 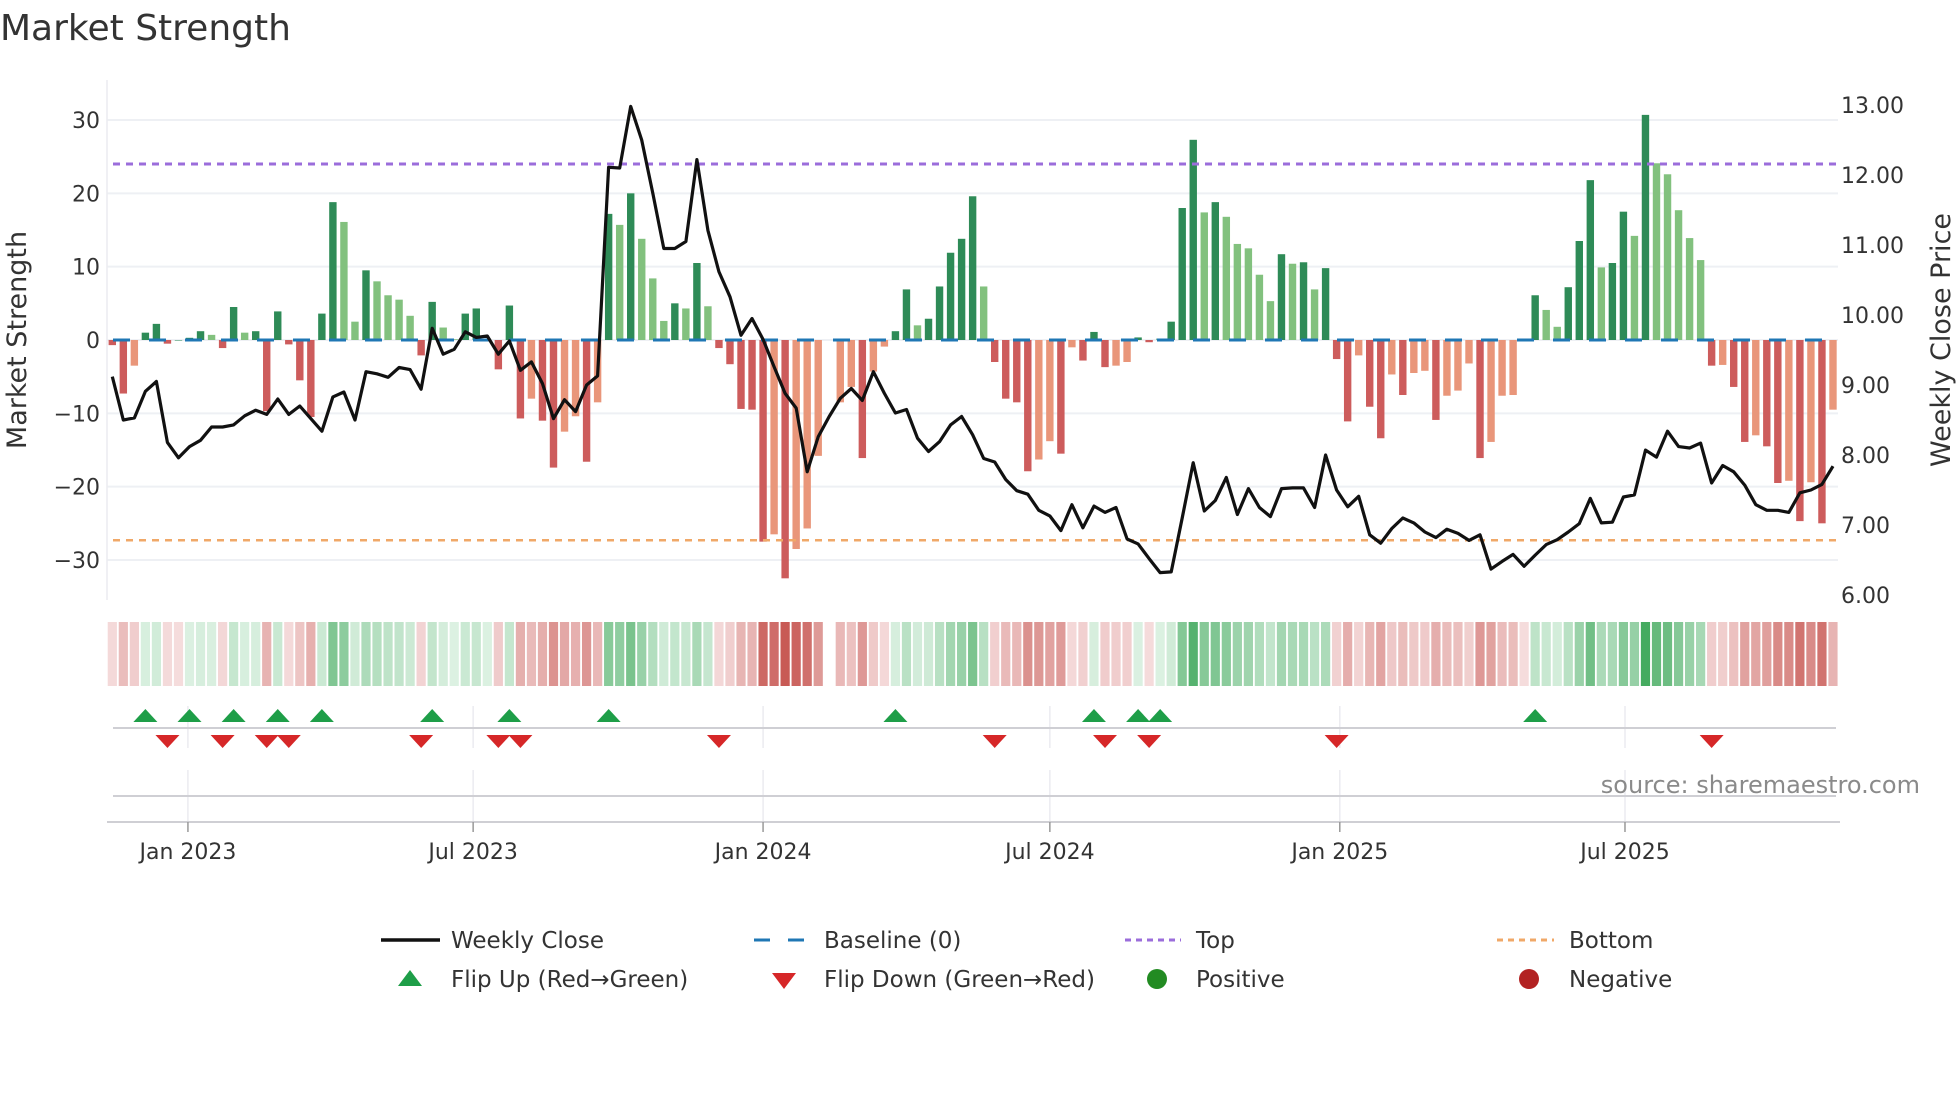 I want to click on y-tick-label: 0, so click(x=93, y=341).